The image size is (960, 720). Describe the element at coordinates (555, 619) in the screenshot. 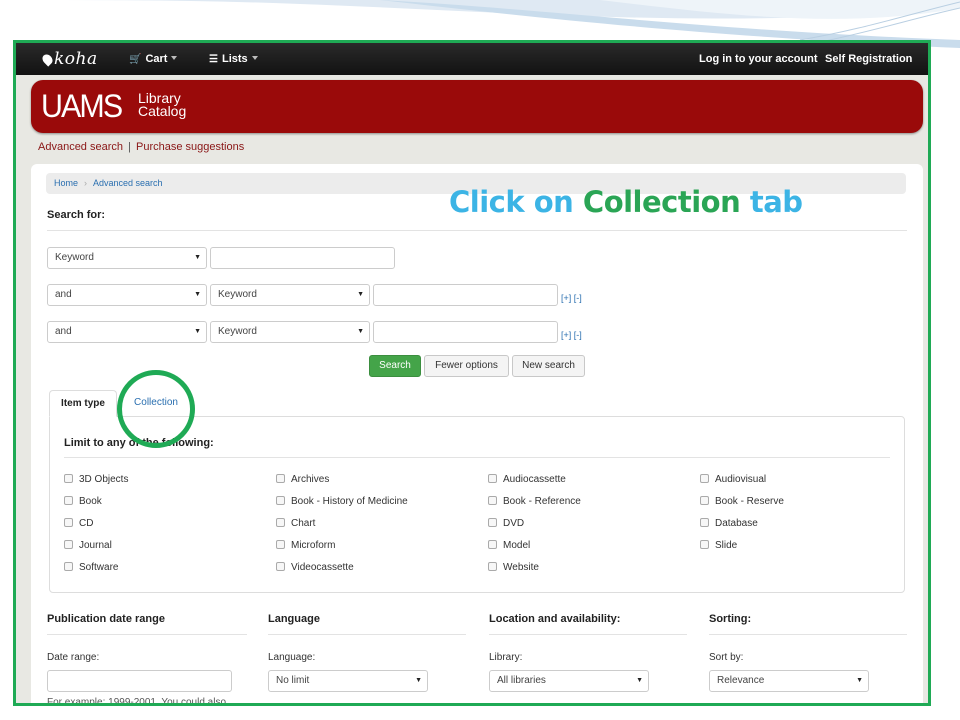

I see `location-section-title: Location and availability:` at that location.